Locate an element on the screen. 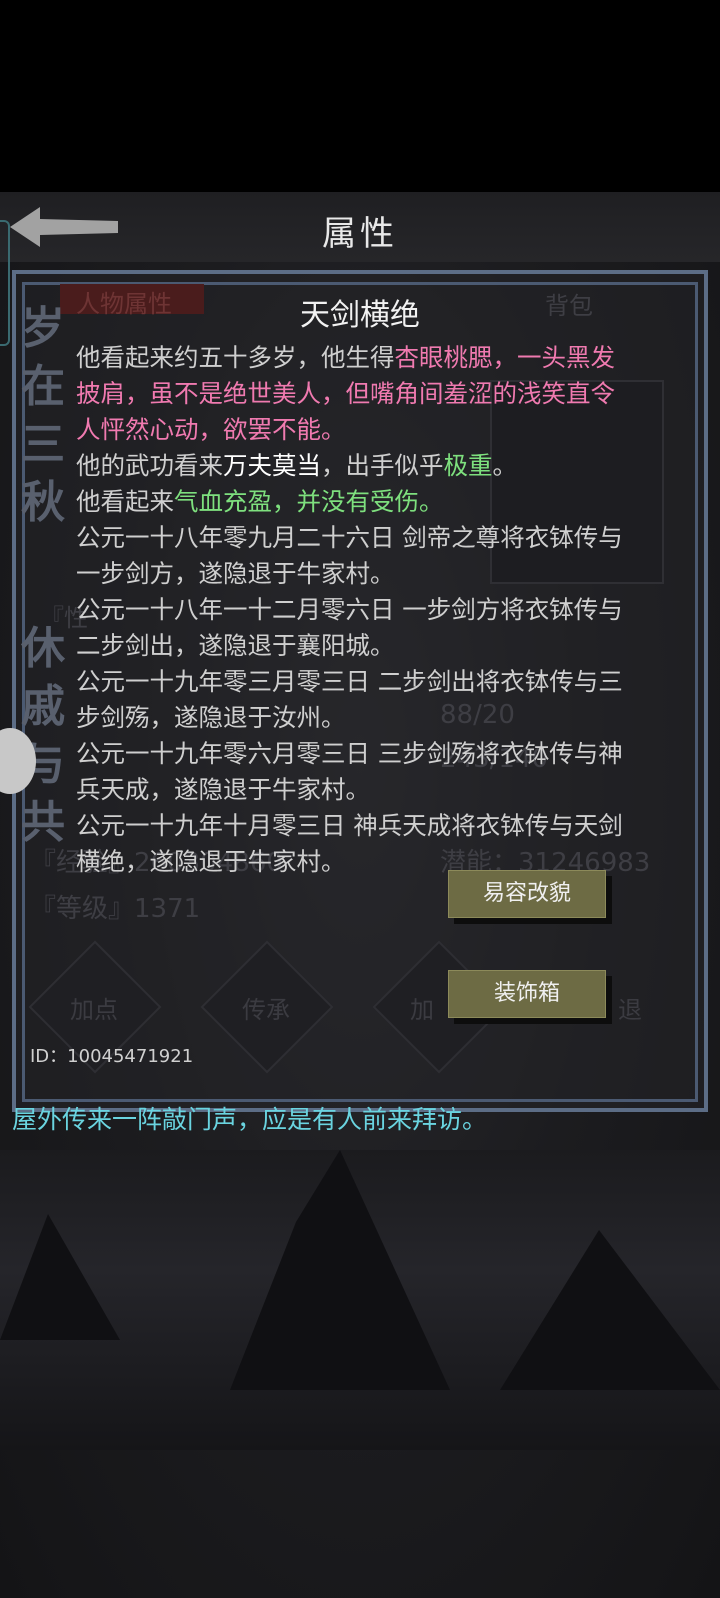 This screenshot has width=720, height=1598. player-id: ID：10045471921 is located at coordinates (112, 1056).